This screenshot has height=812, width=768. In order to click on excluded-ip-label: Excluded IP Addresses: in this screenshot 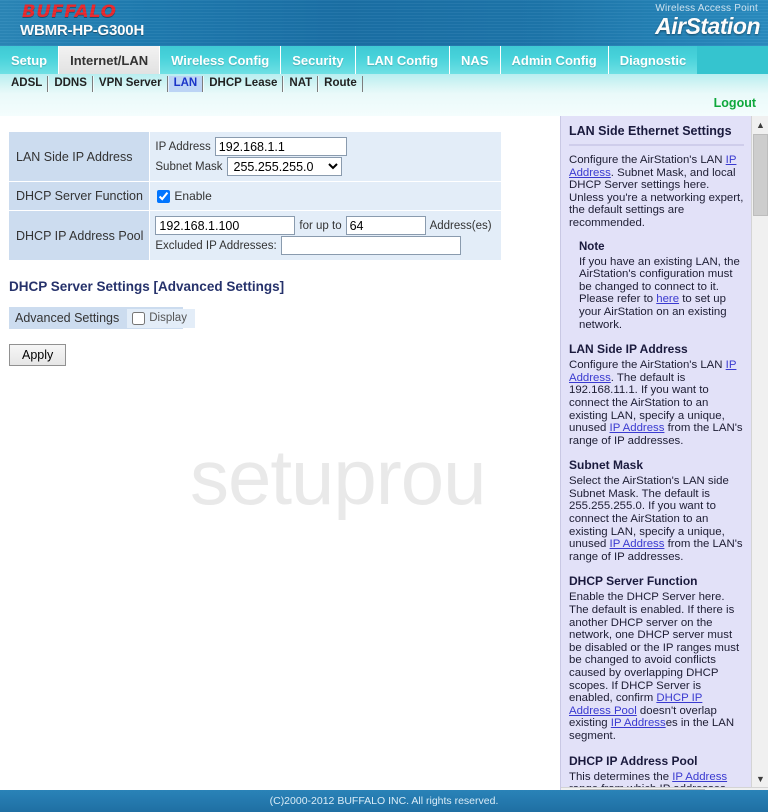, I will do `click(216, 245)`.